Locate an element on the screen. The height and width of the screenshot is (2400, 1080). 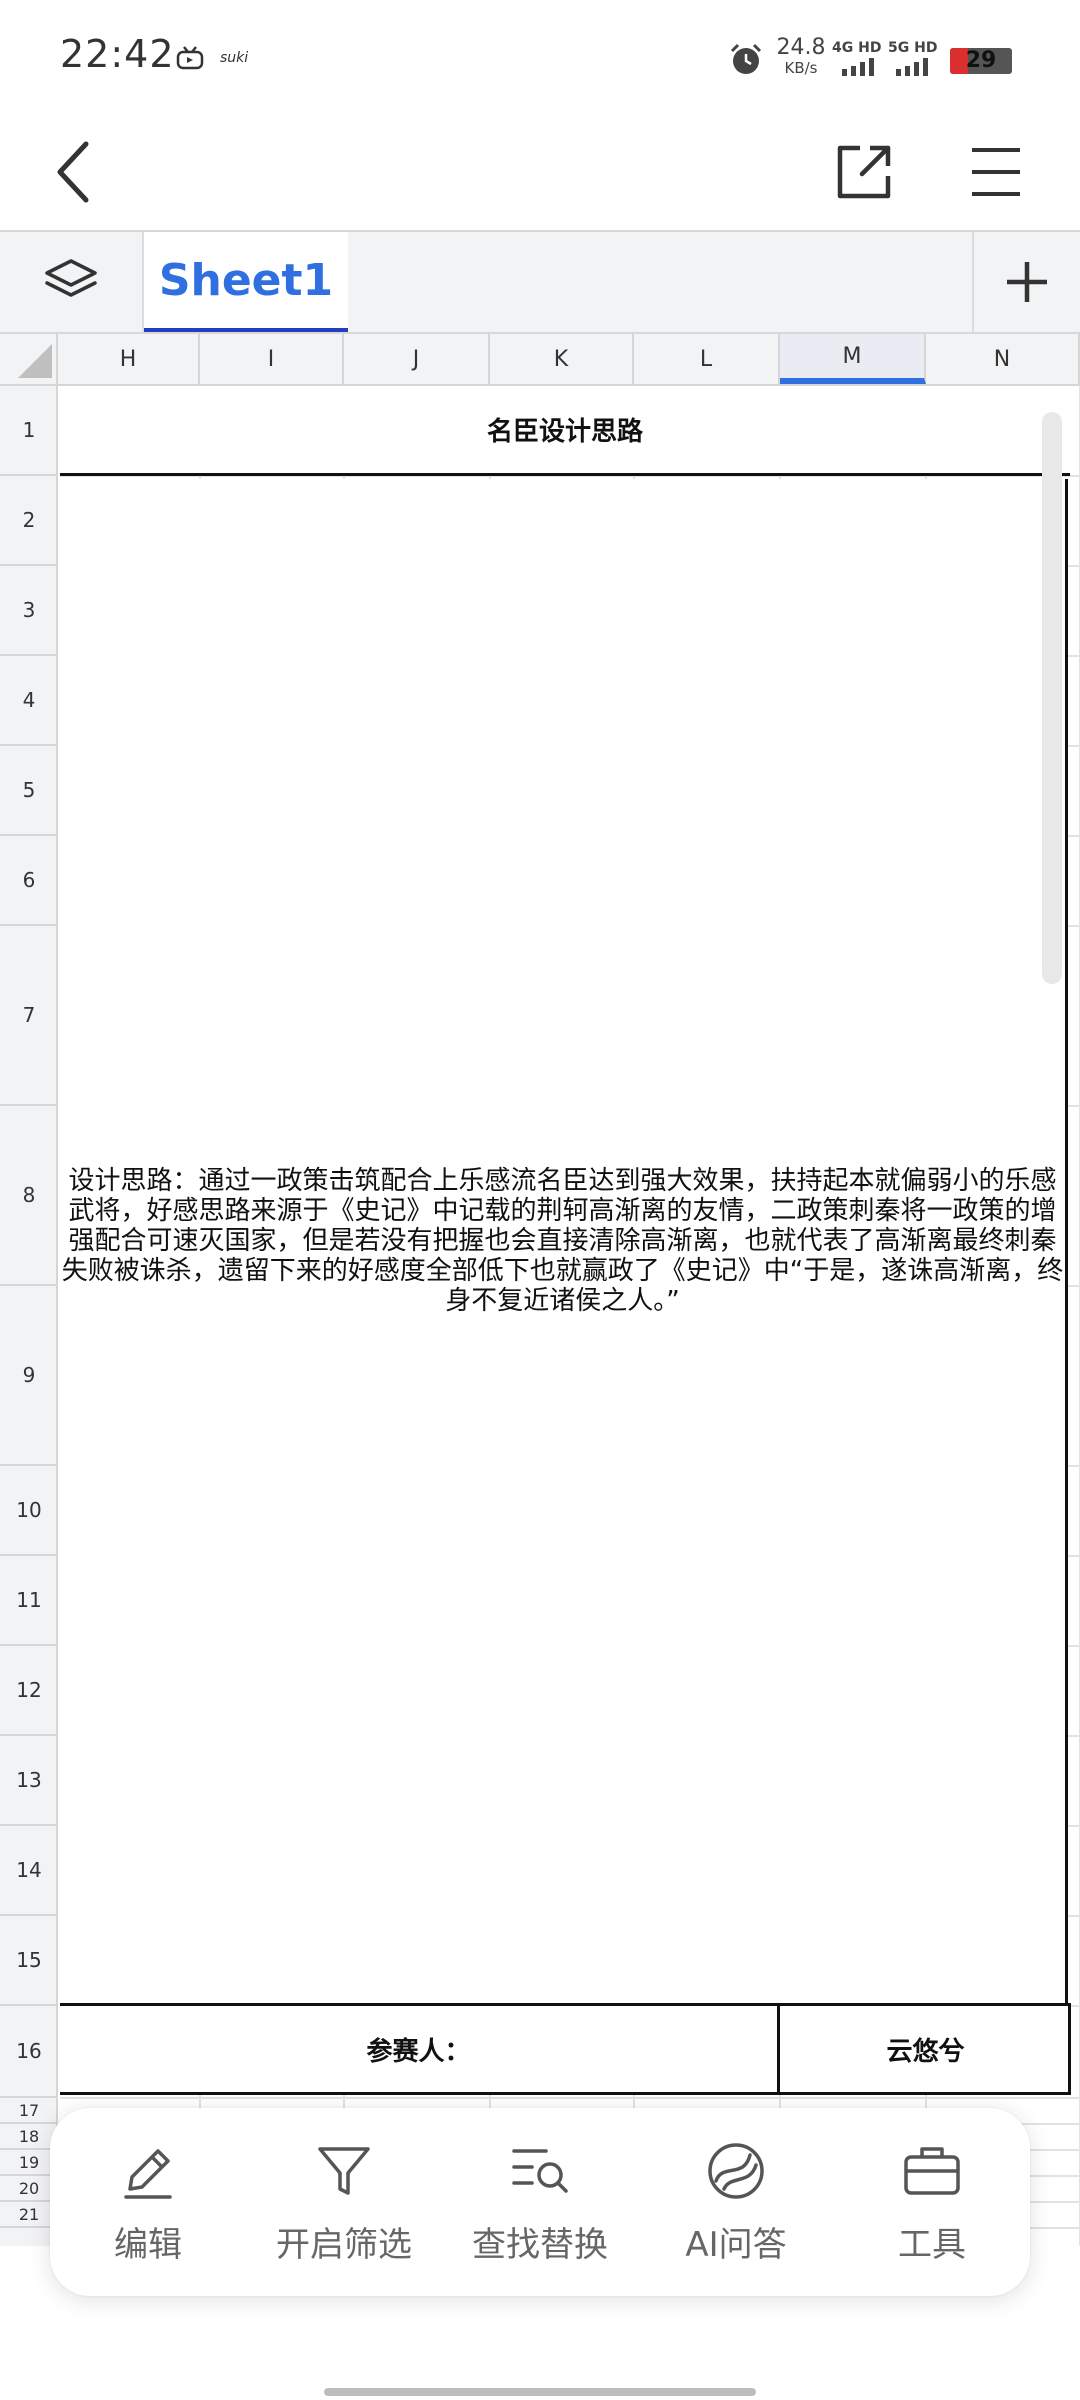
merged-title-cell: 名臣设计思路 is located at coordinates (565, 431).